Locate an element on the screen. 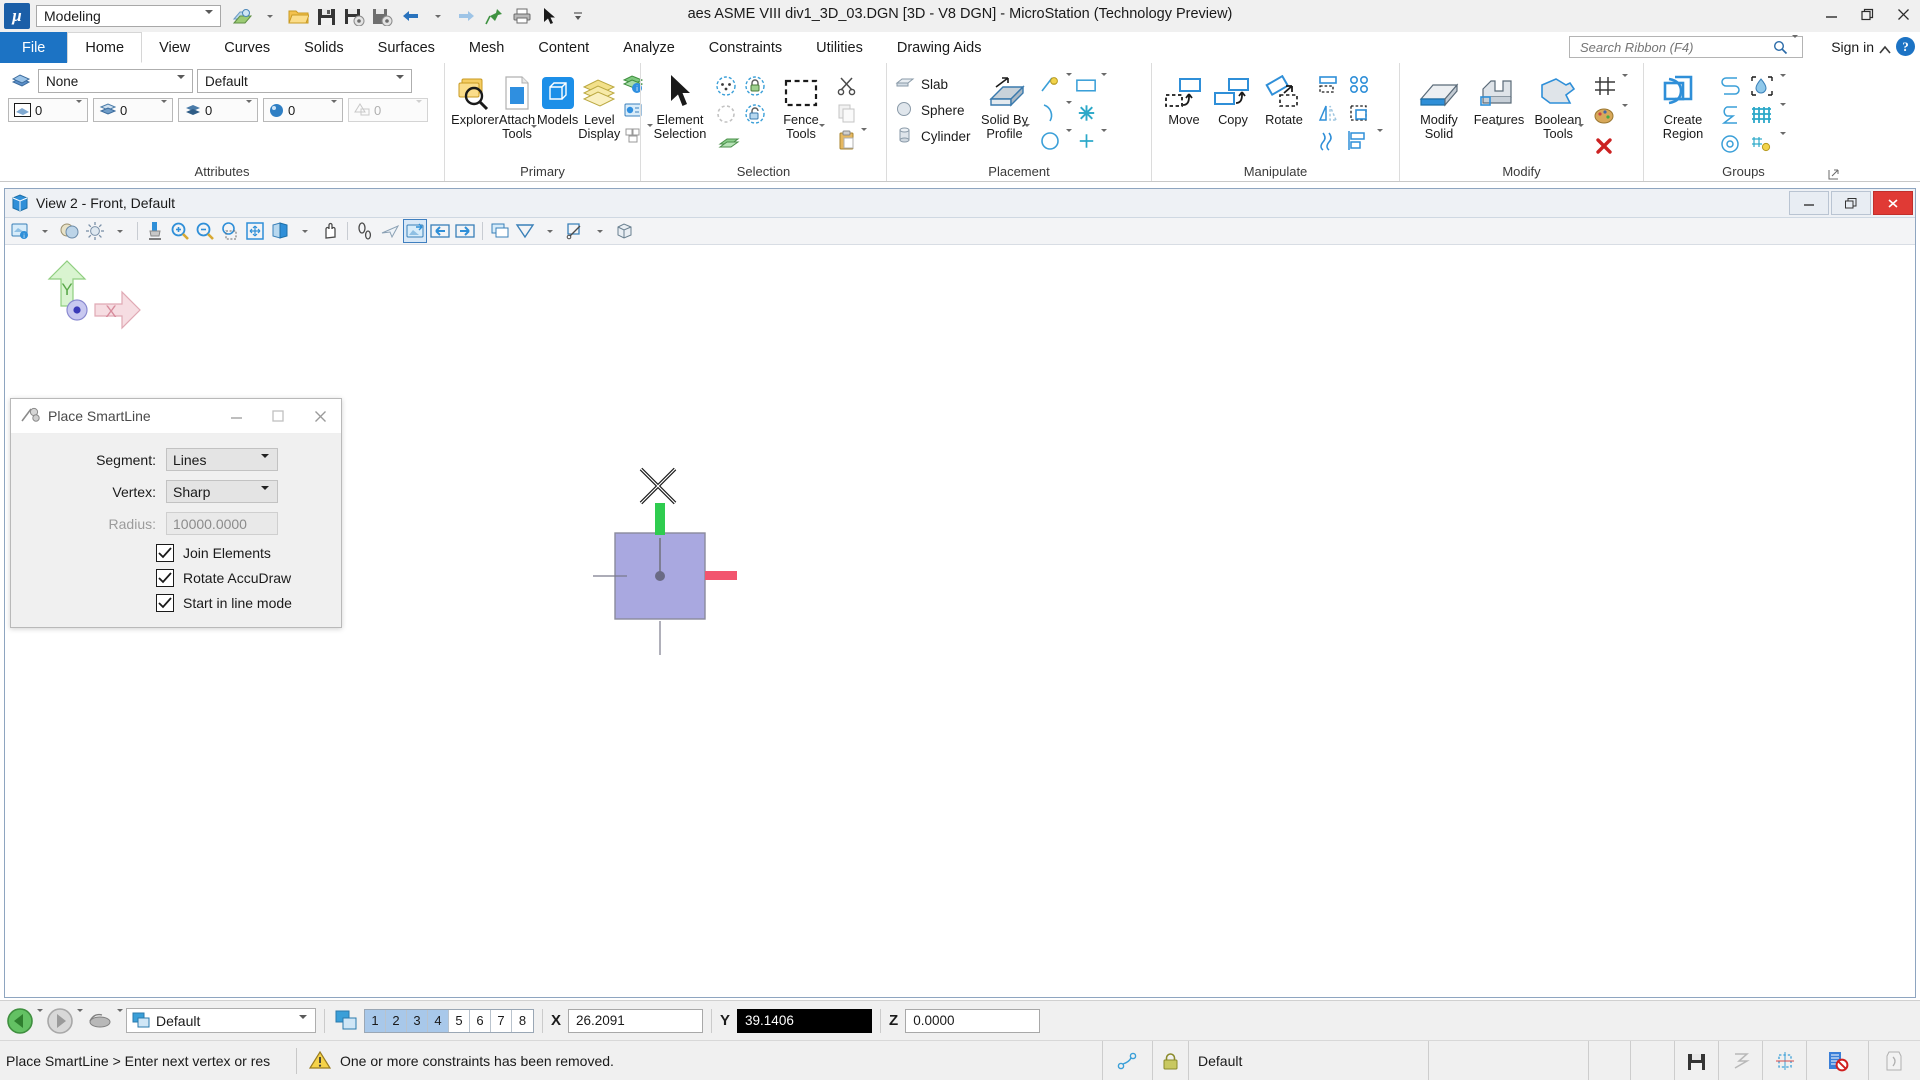 This screenshot has width=1920, height=1080. place-cross-icon is located at coordinates (1086, 140).